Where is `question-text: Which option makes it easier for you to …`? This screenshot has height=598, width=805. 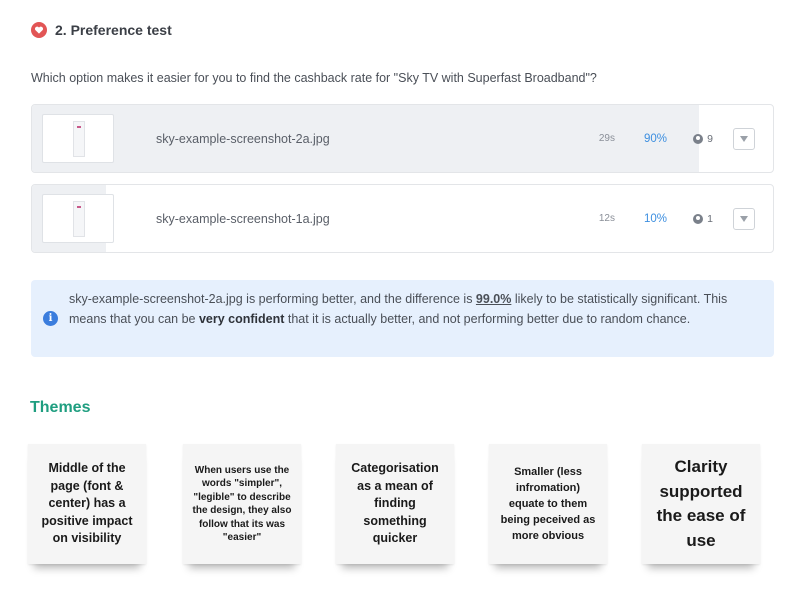 question-text: Which option makes it easier for you to … is located at coordinates (314, 78).